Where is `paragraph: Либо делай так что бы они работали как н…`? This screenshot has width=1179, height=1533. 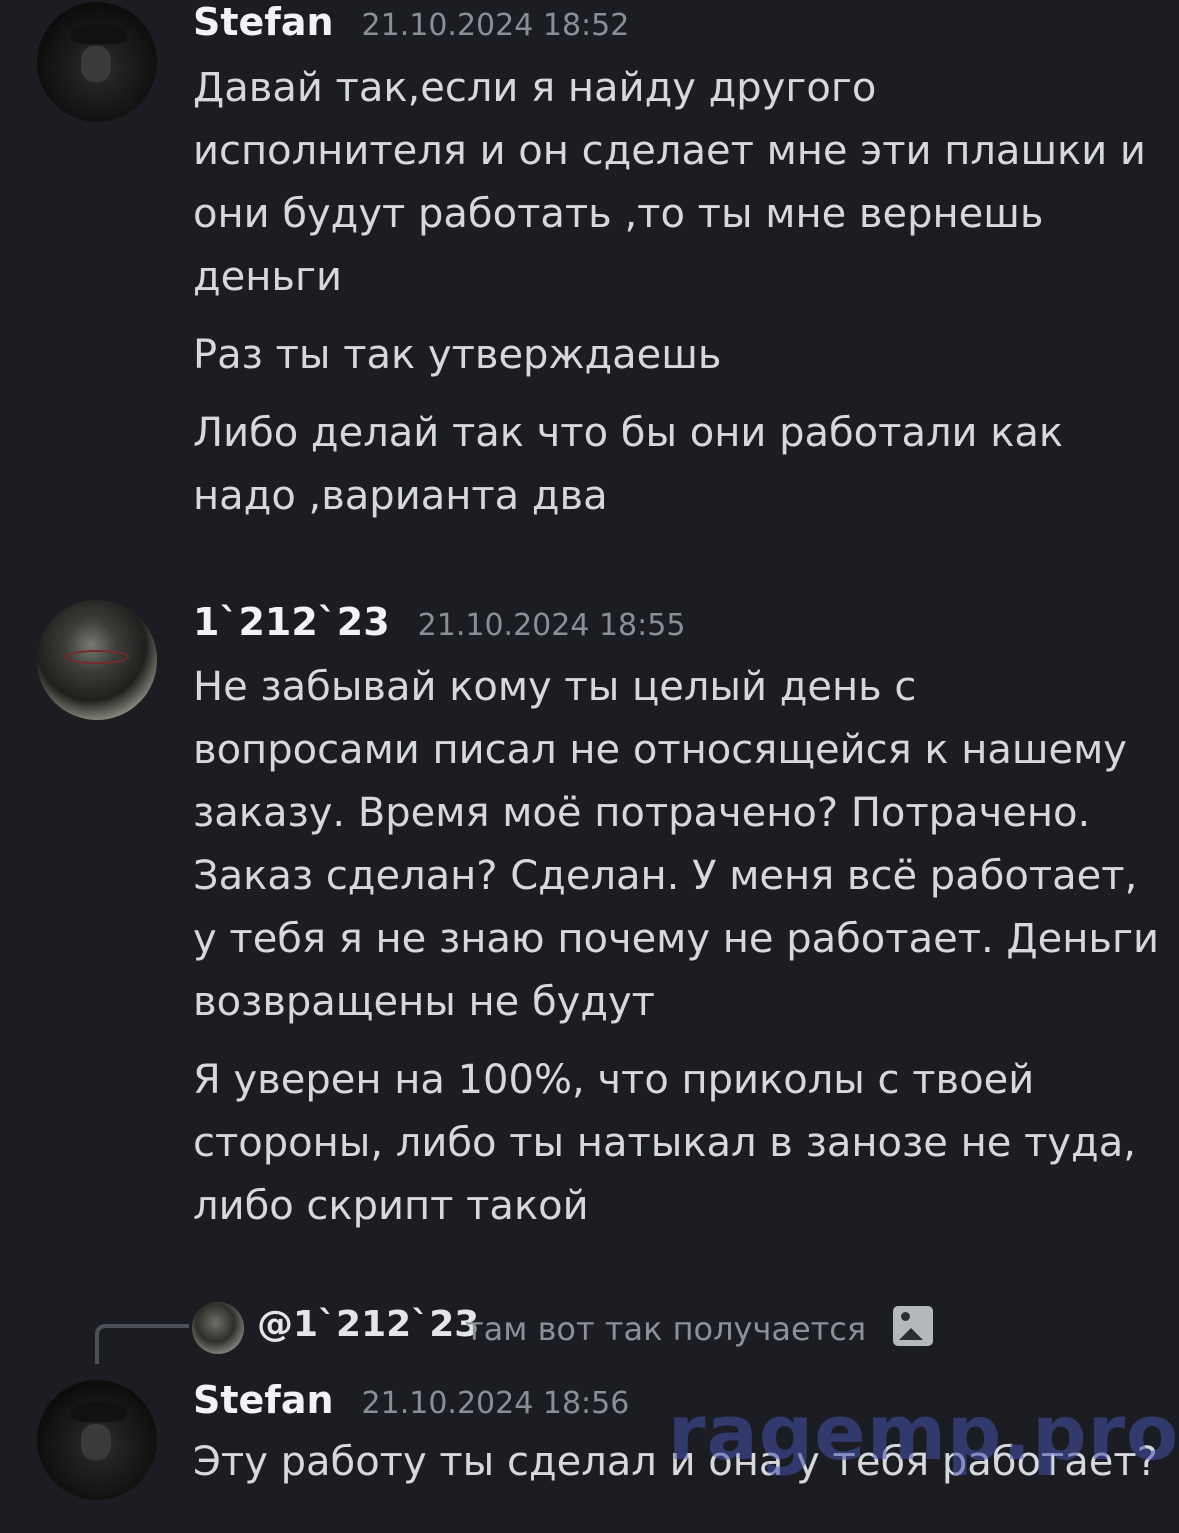 paragraph: Либо делай так что бы они работали как н… is located at coordinates (673, 465).